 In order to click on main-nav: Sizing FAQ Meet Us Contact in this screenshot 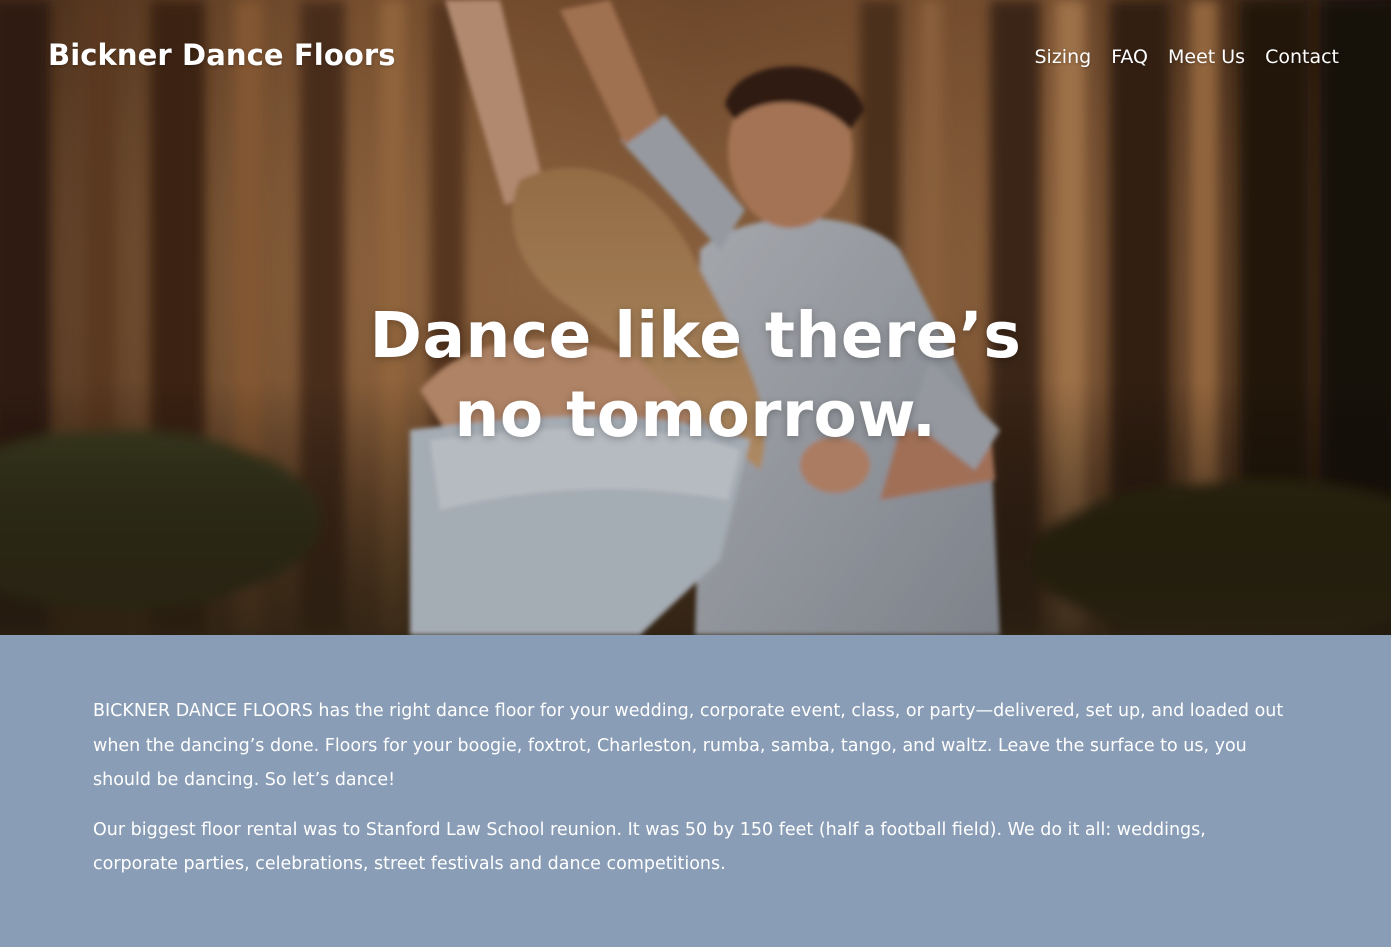, I will do `click(1186, 57)`.